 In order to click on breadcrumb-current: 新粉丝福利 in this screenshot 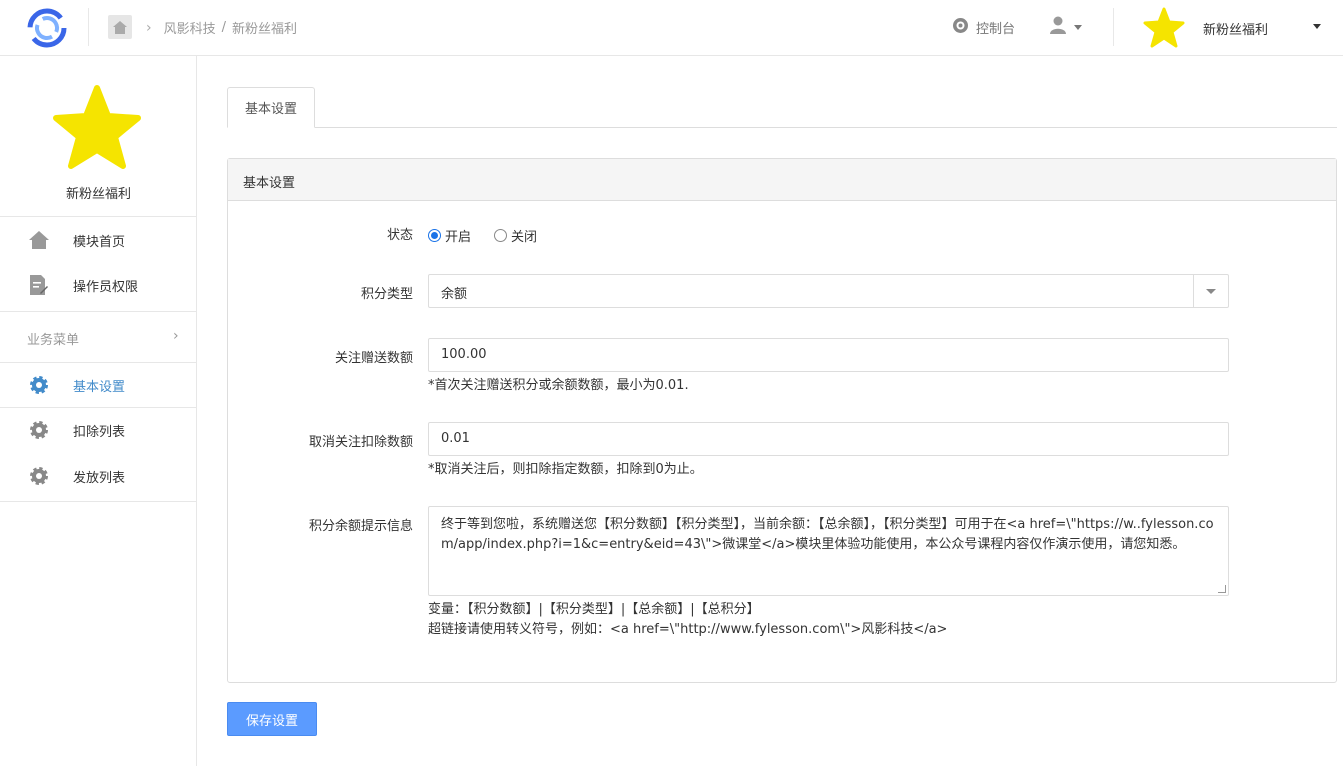, I will do `click(265, 29)`.